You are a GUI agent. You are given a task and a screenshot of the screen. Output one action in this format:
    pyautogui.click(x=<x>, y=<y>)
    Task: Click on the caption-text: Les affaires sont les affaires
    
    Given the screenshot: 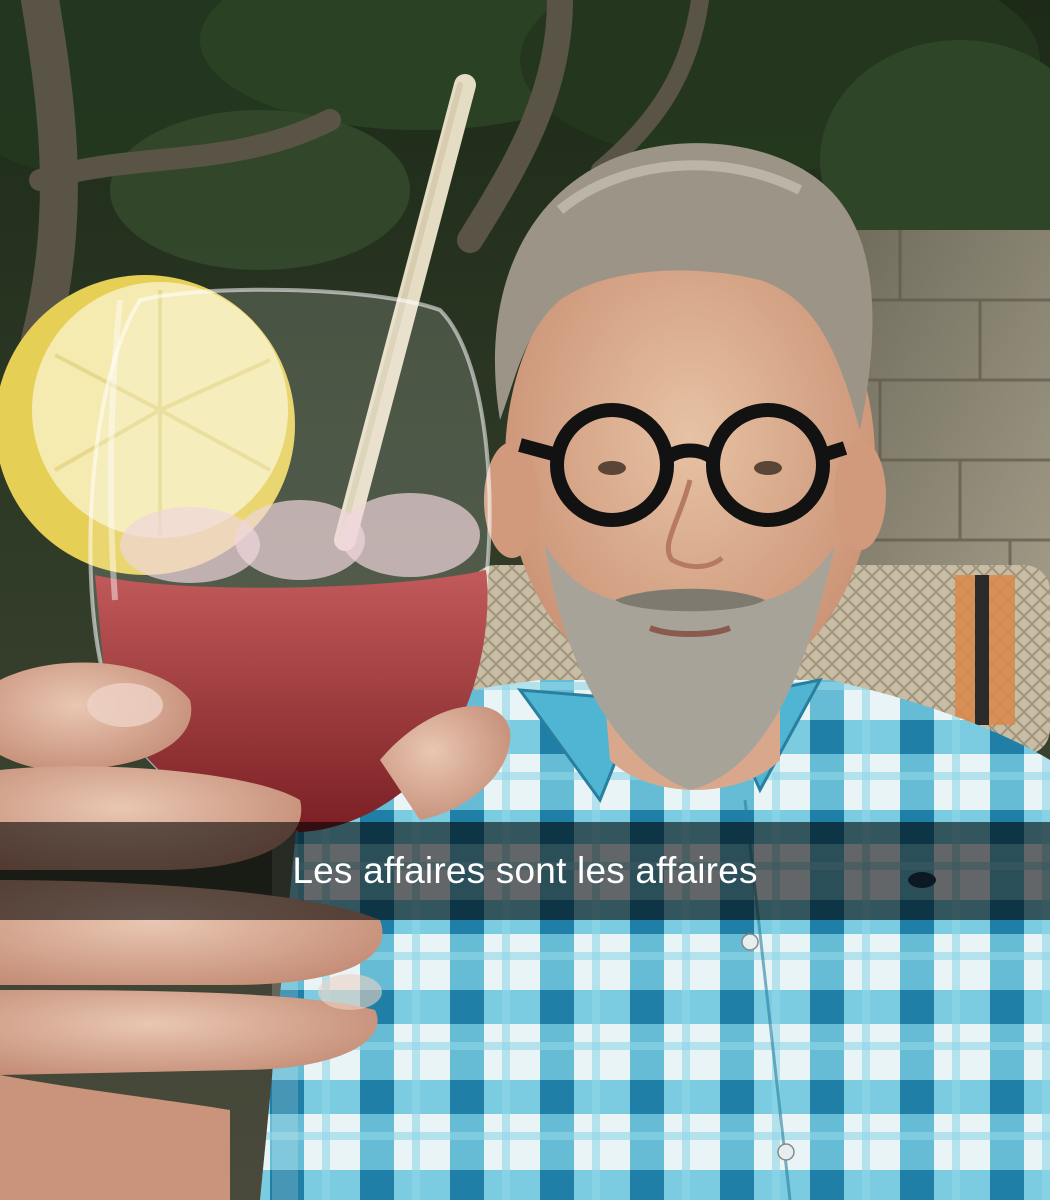 What is the action you would take?
    pyautogui.click(x=525, y=870)
    